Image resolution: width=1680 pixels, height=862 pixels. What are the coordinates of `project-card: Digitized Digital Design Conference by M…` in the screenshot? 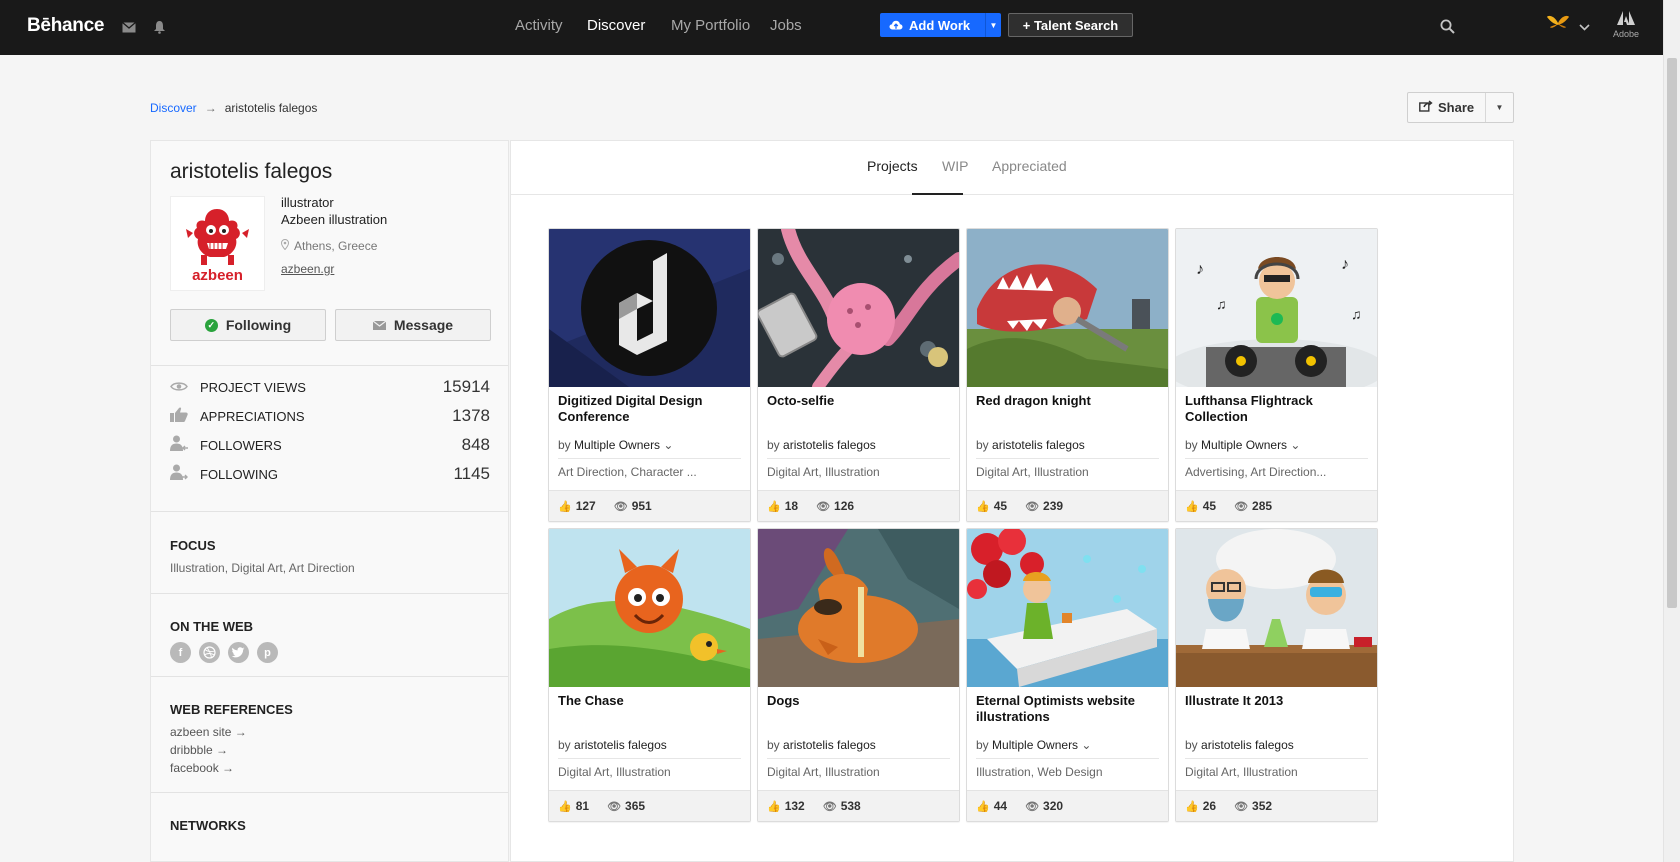 It's located at (649, 375).